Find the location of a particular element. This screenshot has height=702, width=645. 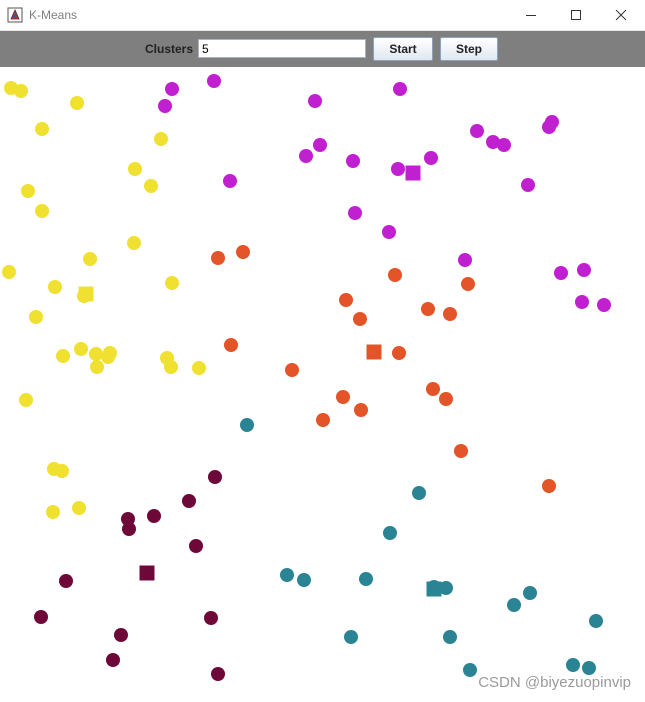

minimize-icon is located at coordinates (531, 15).